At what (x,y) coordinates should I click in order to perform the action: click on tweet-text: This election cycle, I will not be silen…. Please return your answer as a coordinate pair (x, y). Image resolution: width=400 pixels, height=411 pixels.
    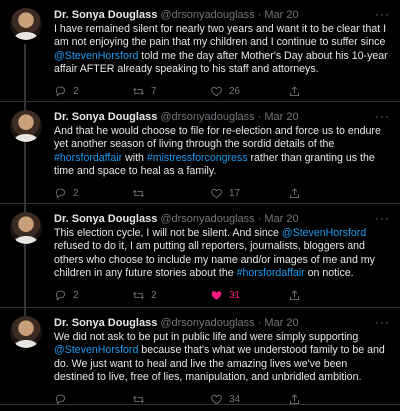
    Looking at the image, I should click on (222, 254).